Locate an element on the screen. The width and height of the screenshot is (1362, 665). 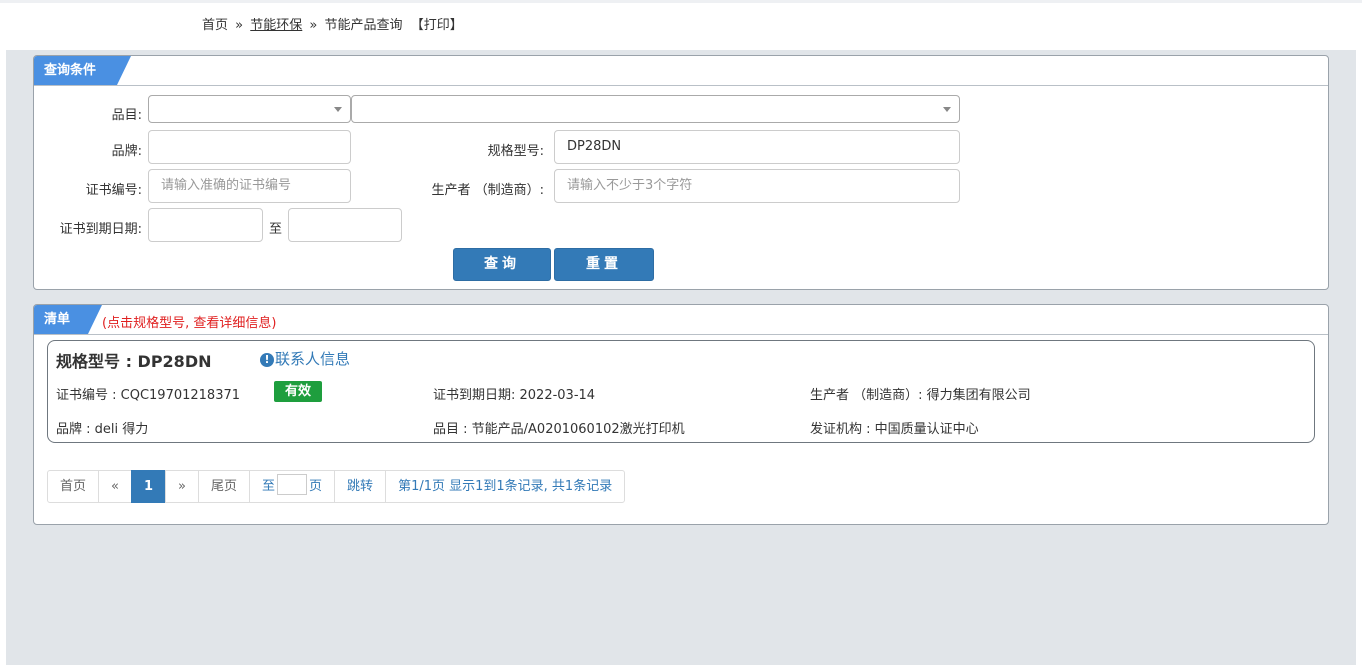
manufacturer-value: 生产者 （制造商）: 得力集团有限公司 is located at coordinates (920, 395).